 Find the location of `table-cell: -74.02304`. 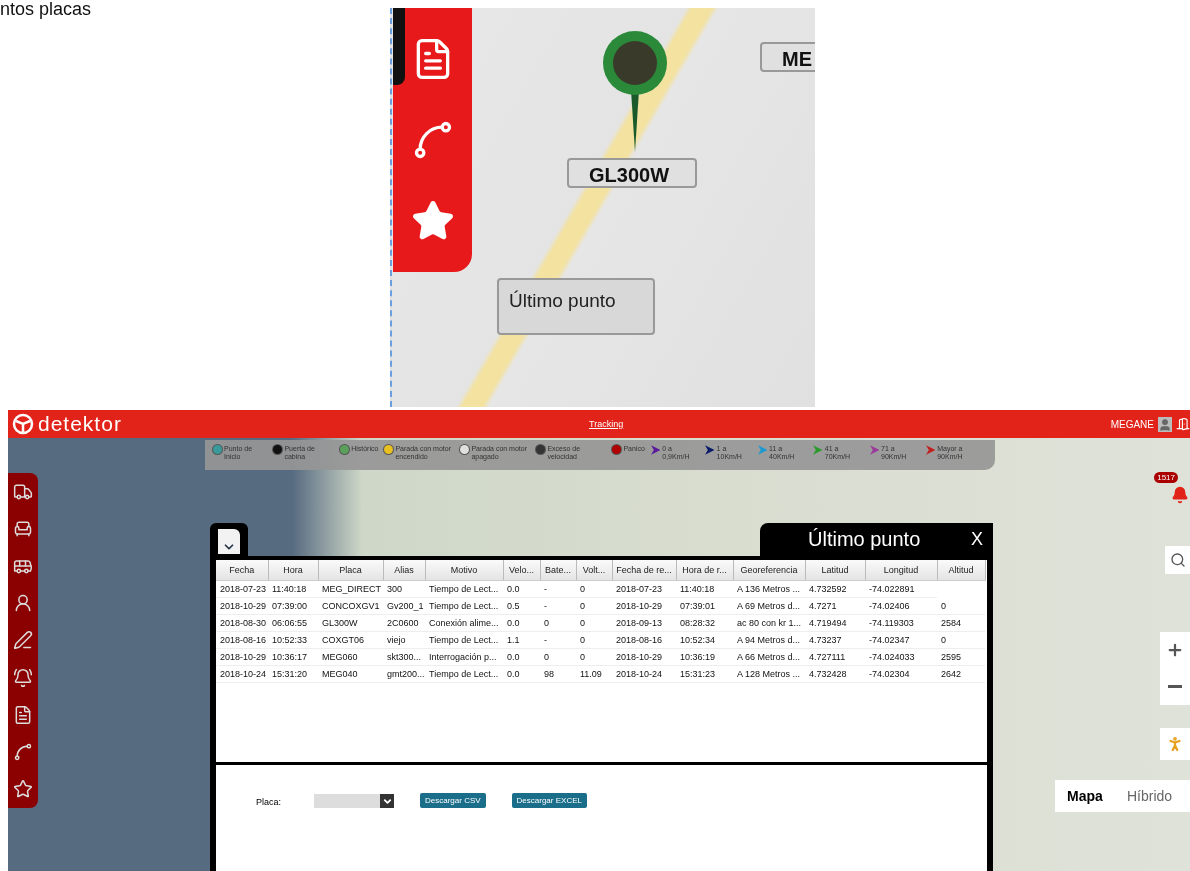

table-cell: -74.02304 is located at coordinates (901, 674).